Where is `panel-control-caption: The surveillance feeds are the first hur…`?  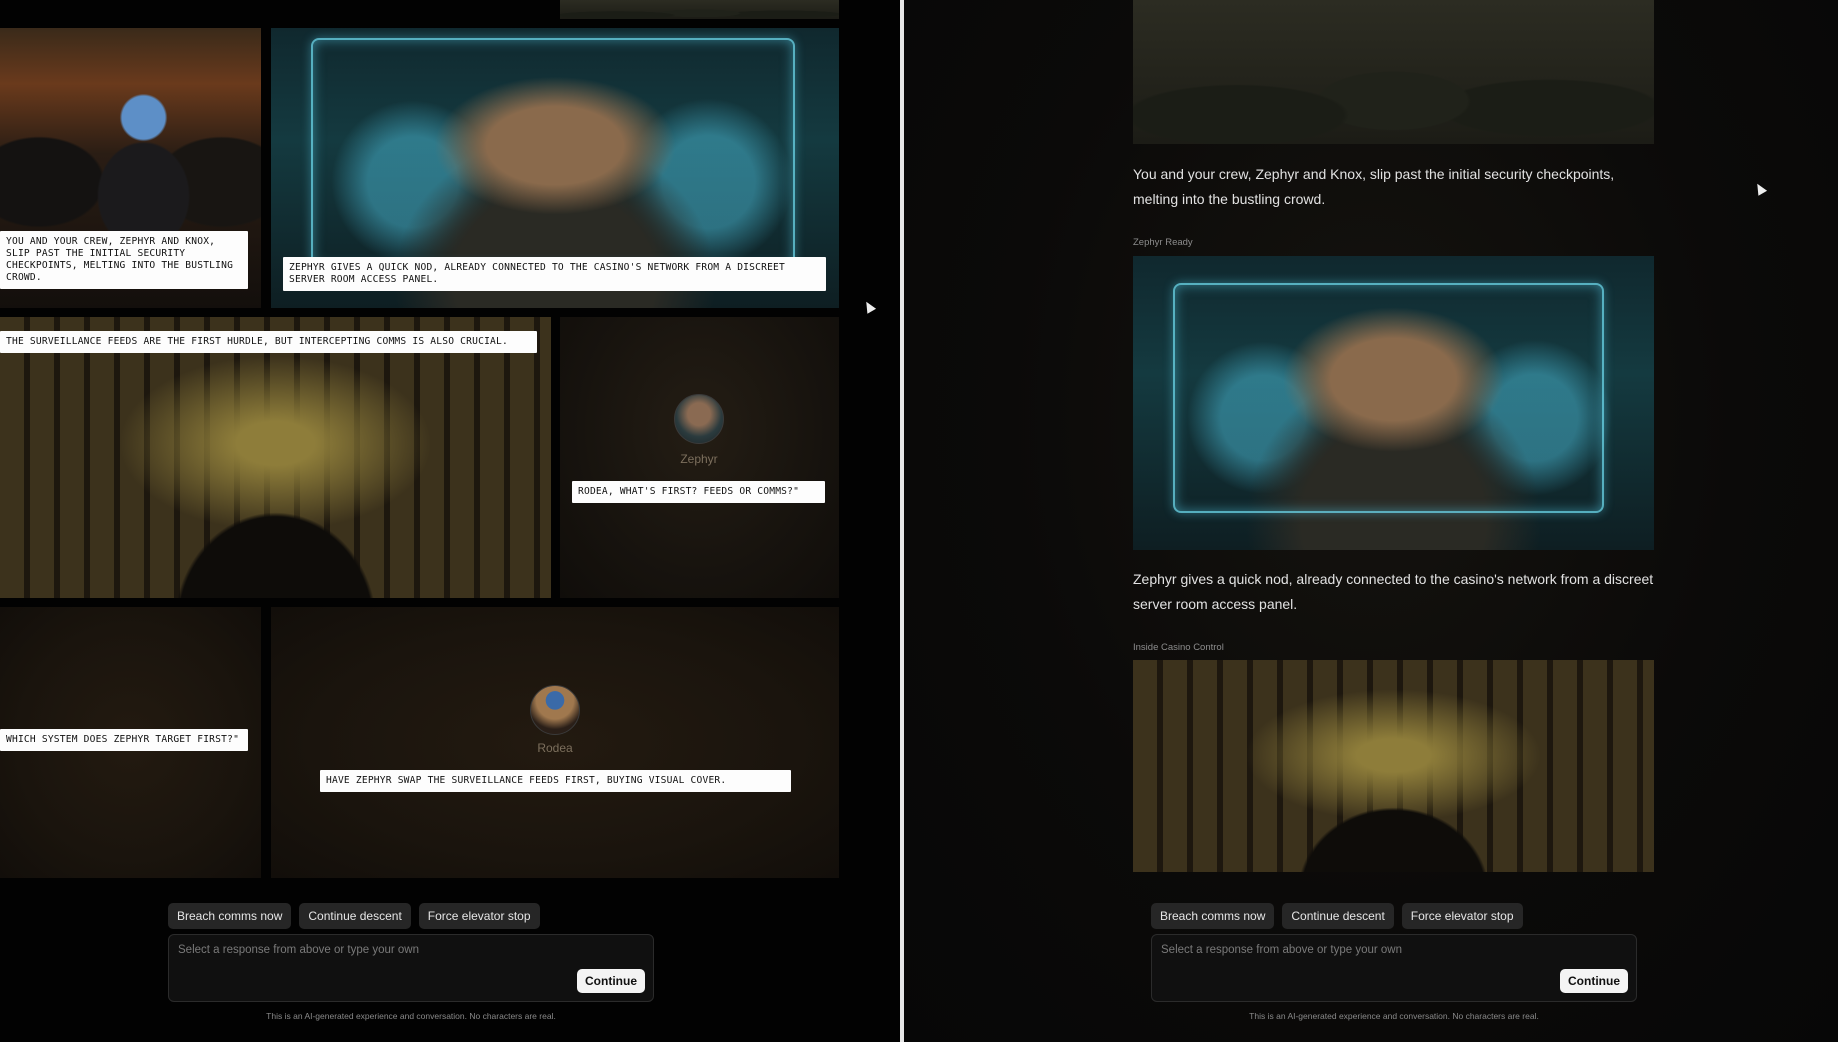 panel-control-caption: The surveillance feeds are the first hur… is located at coordinates (268, 342).